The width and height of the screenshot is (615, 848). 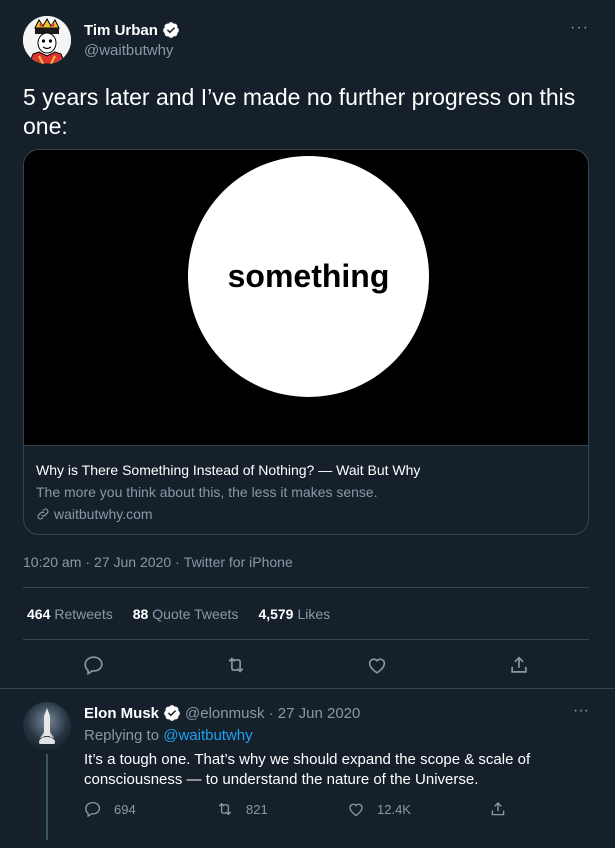 What do you see at coordinates (52, 562) in the screenshot?
I see `tweet-time: 10:20 am` at bounding box center [52, 562].